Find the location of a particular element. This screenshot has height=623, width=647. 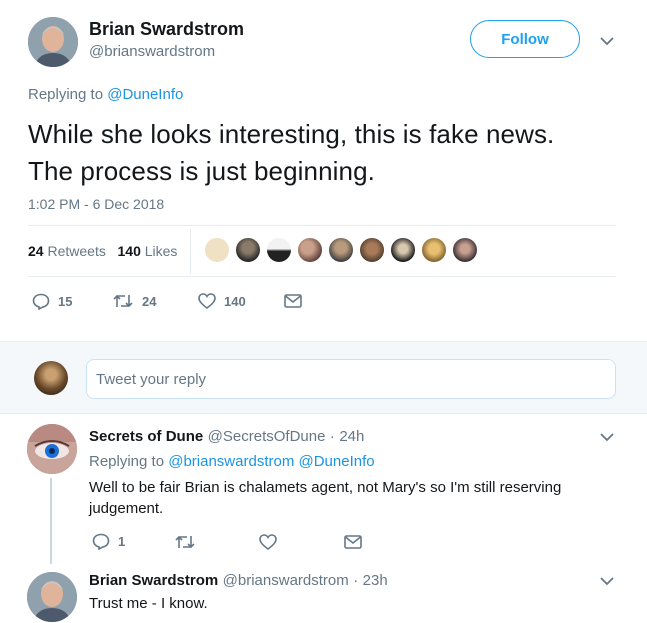

follow-button: Follow is located at coordinates (525, 39).